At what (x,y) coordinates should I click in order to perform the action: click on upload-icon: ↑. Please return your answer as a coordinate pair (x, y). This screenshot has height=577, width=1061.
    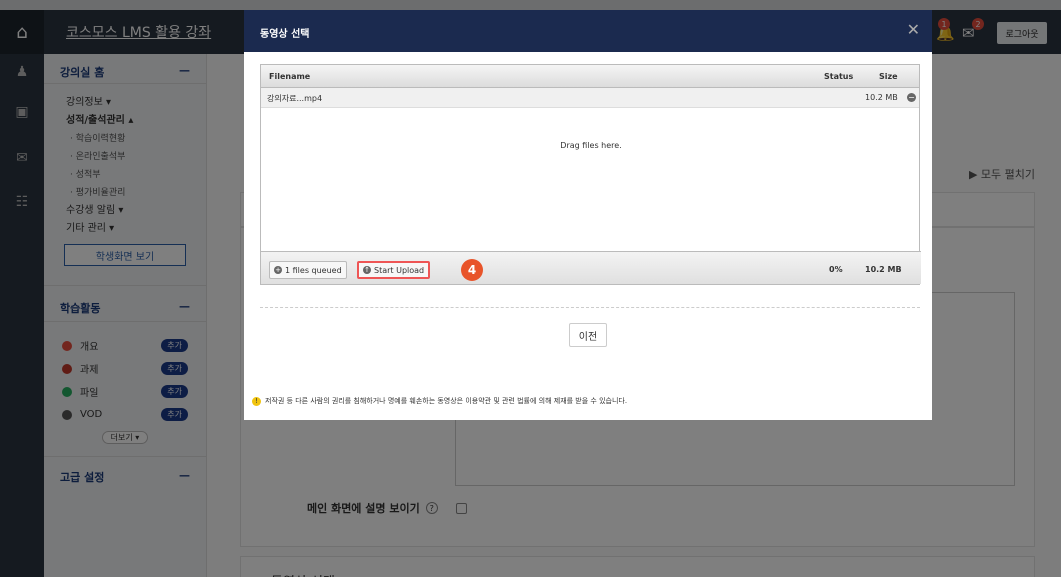
    Looking at the image, I should click on (367, 270).